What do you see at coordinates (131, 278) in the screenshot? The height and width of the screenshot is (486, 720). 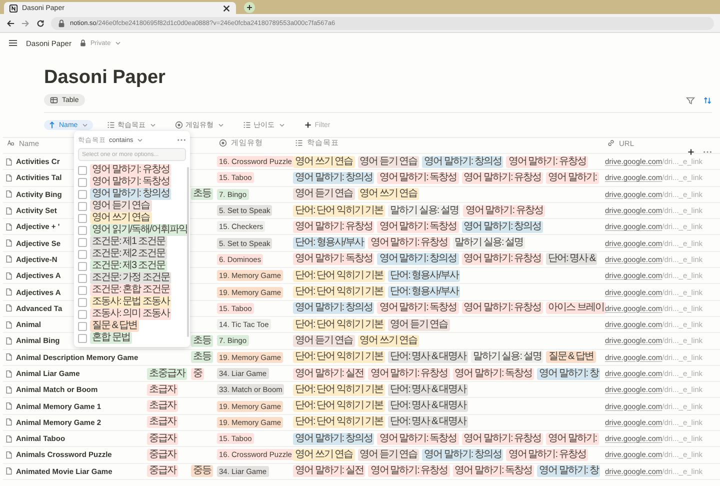 I see `tag: 조건문: 가정 조건문` at bounding box center [131, 278].